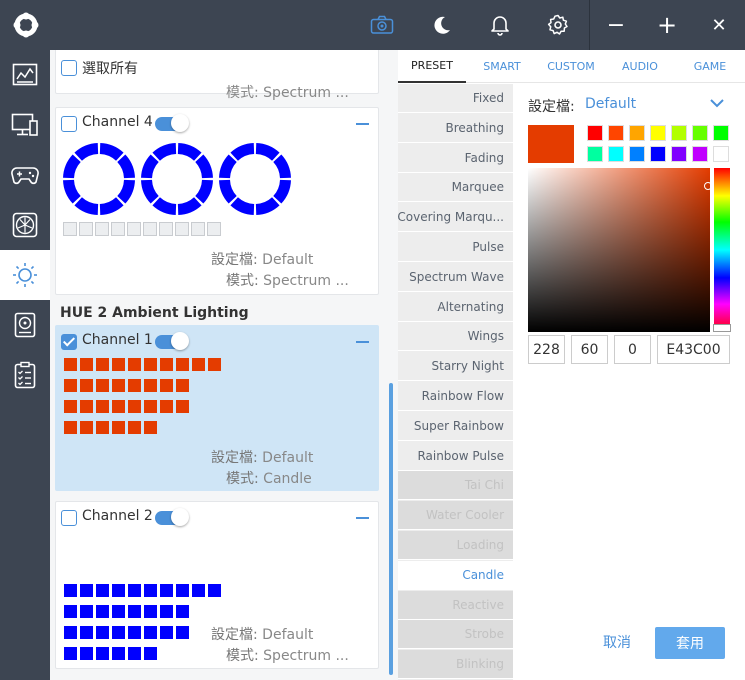 Image resolution: width=745 pixels, height=680 pixels. What do you see at coordinates (172, 517) in the screenshot?
I see `channel-2-toggle` at bounding box center [172, 517].